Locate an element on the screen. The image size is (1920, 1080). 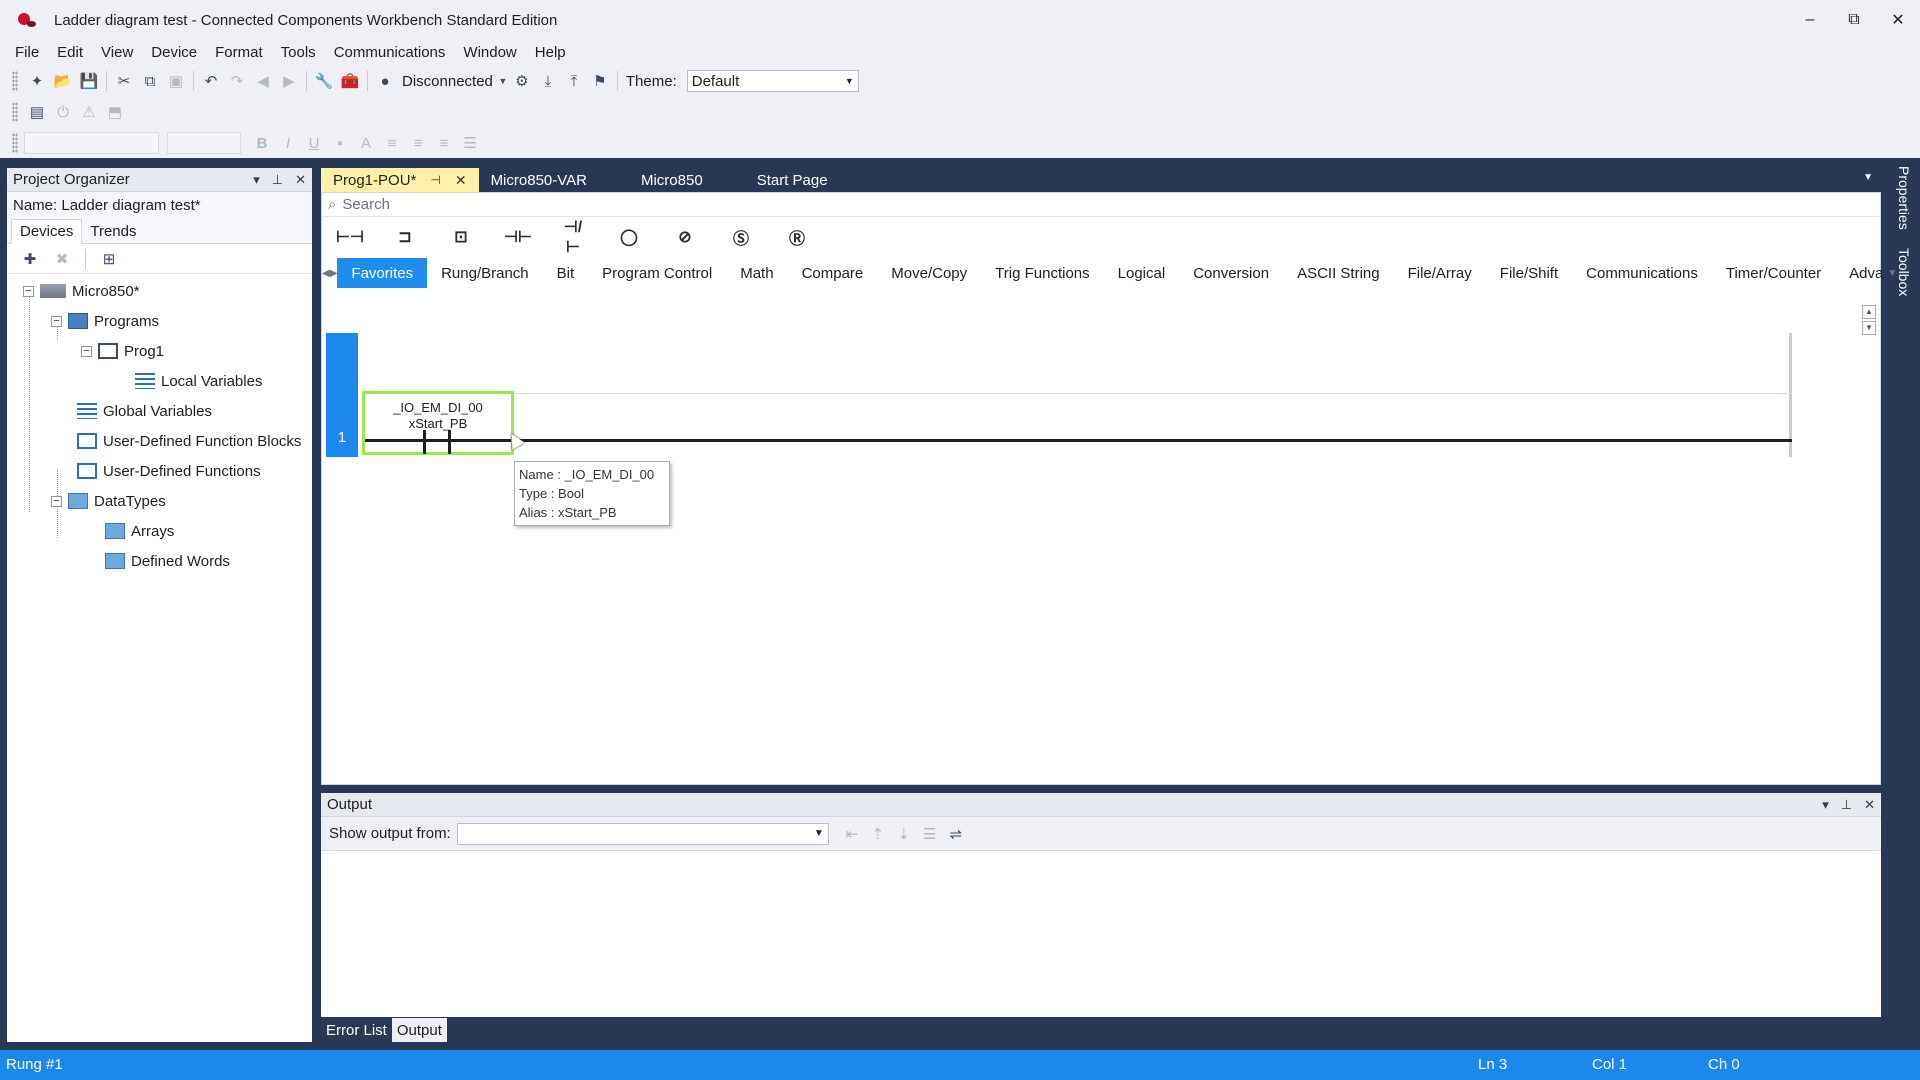
tree-item-arrays: Arrays is located at coordinates (139, 531).